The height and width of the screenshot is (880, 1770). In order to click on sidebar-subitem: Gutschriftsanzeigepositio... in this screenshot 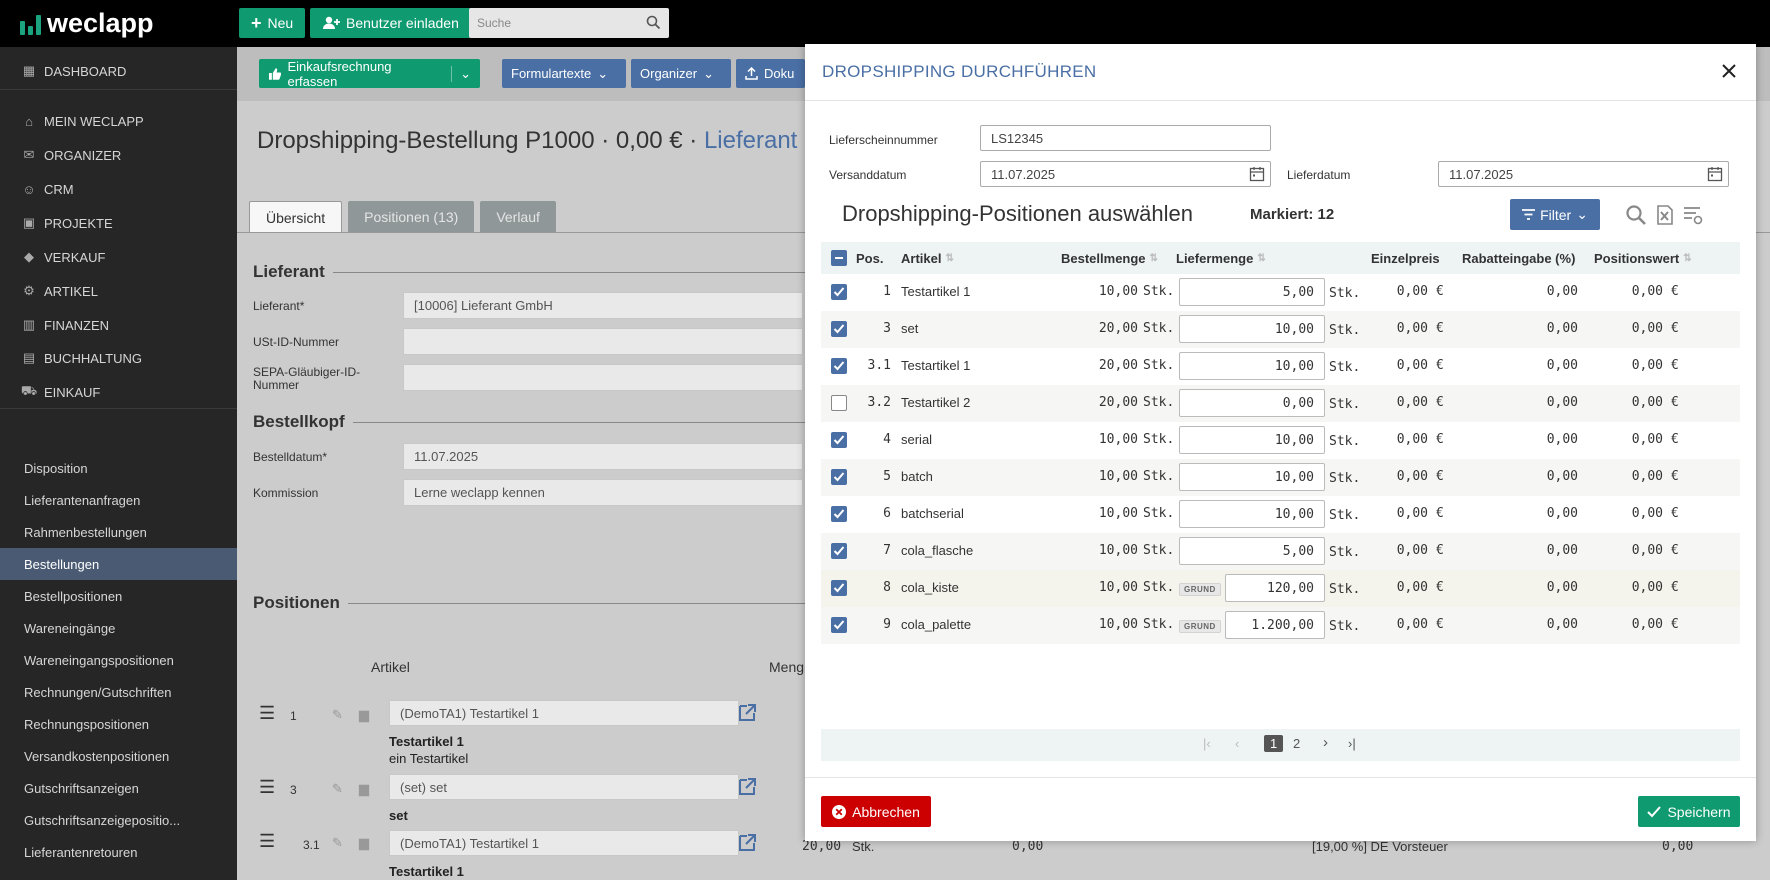, I will do `click(118, 820)`.